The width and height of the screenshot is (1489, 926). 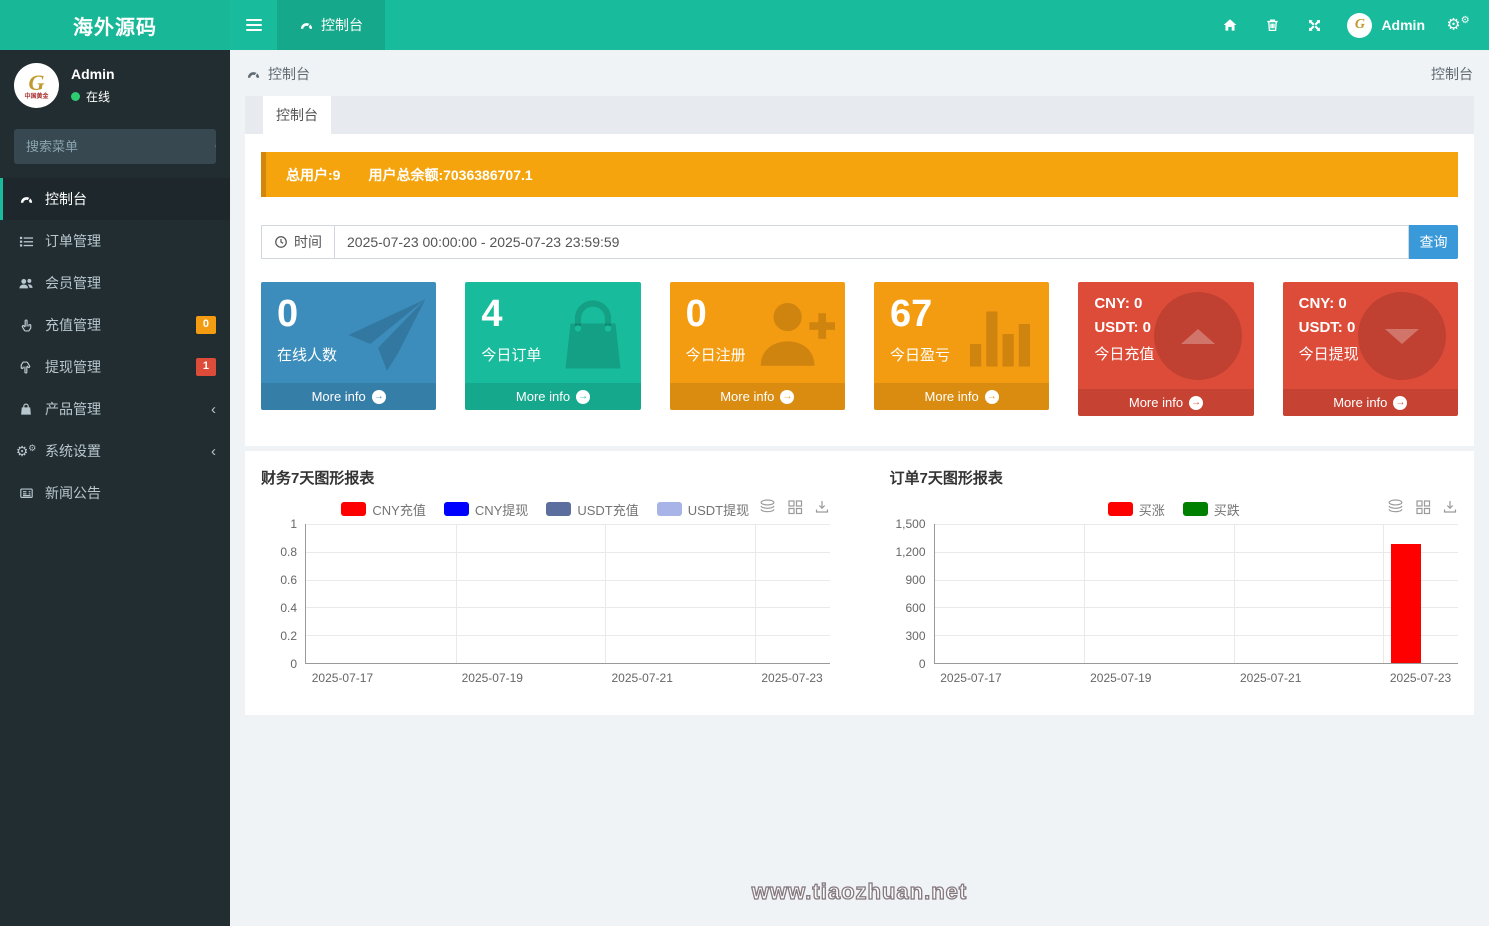 I want to click on sidebar-toggle-button, so click(x=253, y=25).